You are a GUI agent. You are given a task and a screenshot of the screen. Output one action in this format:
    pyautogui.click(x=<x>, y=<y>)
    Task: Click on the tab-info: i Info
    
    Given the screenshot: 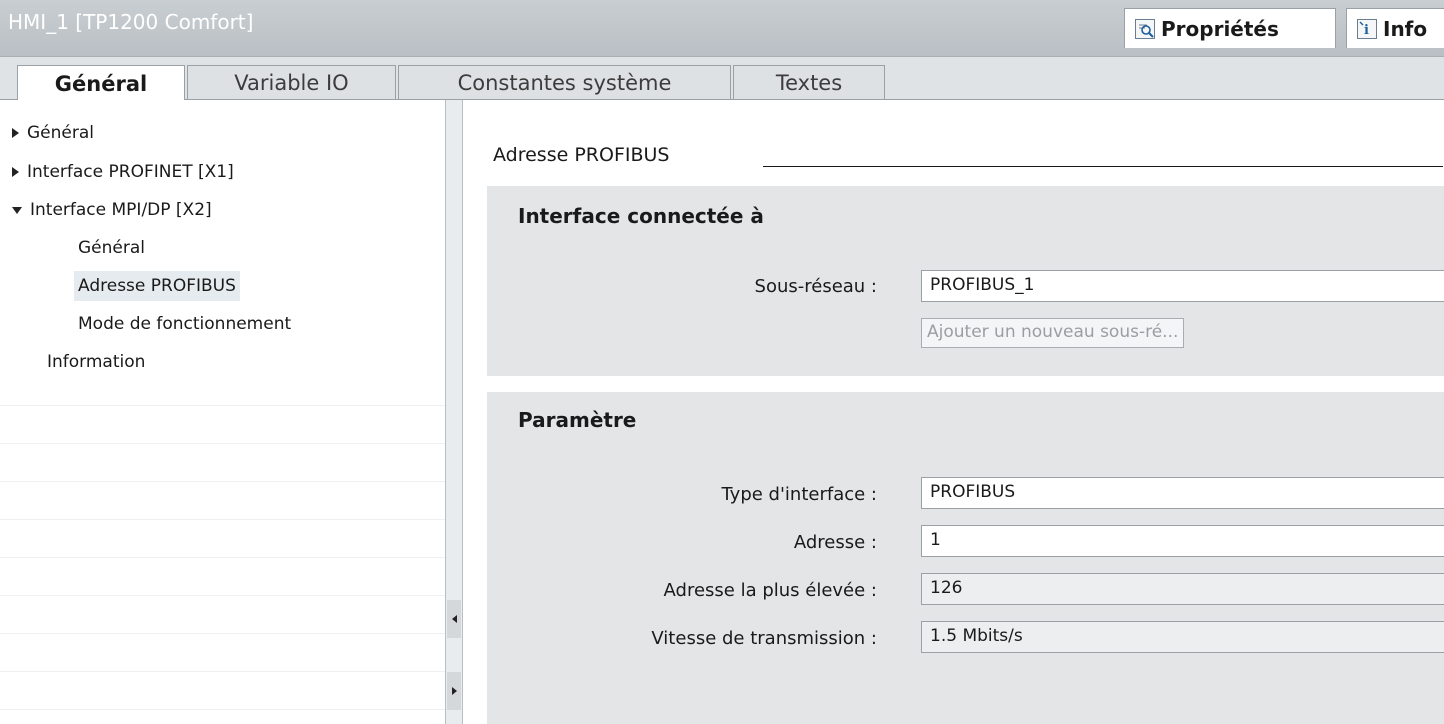 What is the action you would take?
    pyautogui.click(x=1395, y=28)
    